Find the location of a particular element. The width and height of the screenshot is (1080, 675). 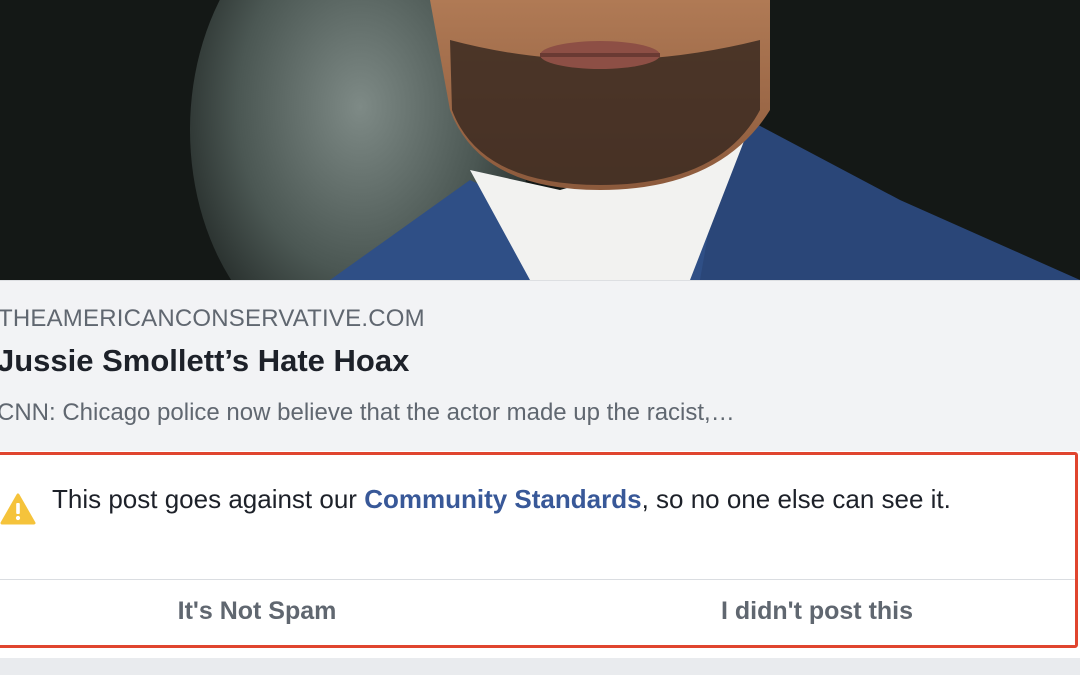

not-spam-button: It's Not Spam is located at coordinates (257, 611).